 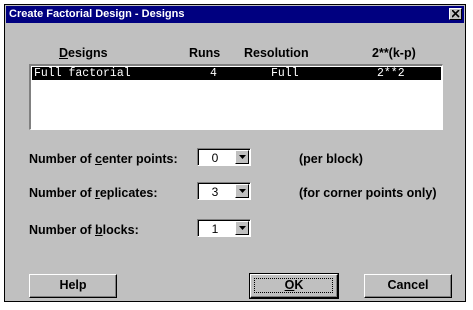 I want to click on blocks-label: Number of blocks:, so click(x=84, y=230).